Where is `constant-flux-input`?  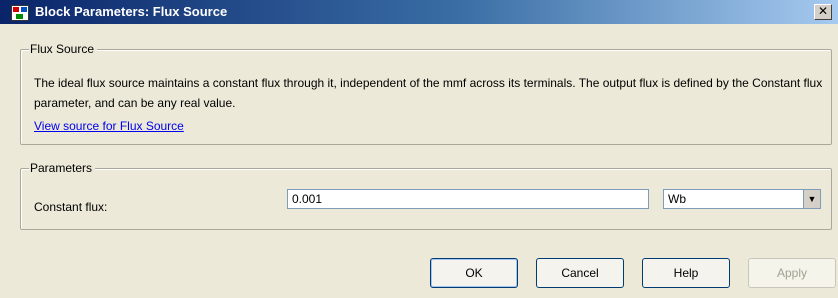
constant-flux-input is located at coordinates (468, 199).